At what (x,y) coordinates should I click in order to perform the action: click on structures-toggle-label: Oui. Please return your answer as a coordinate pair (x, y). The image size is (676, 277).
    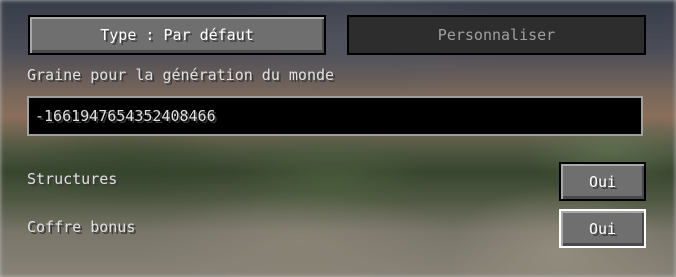
    Looking at the image, I should click on (602, 181).